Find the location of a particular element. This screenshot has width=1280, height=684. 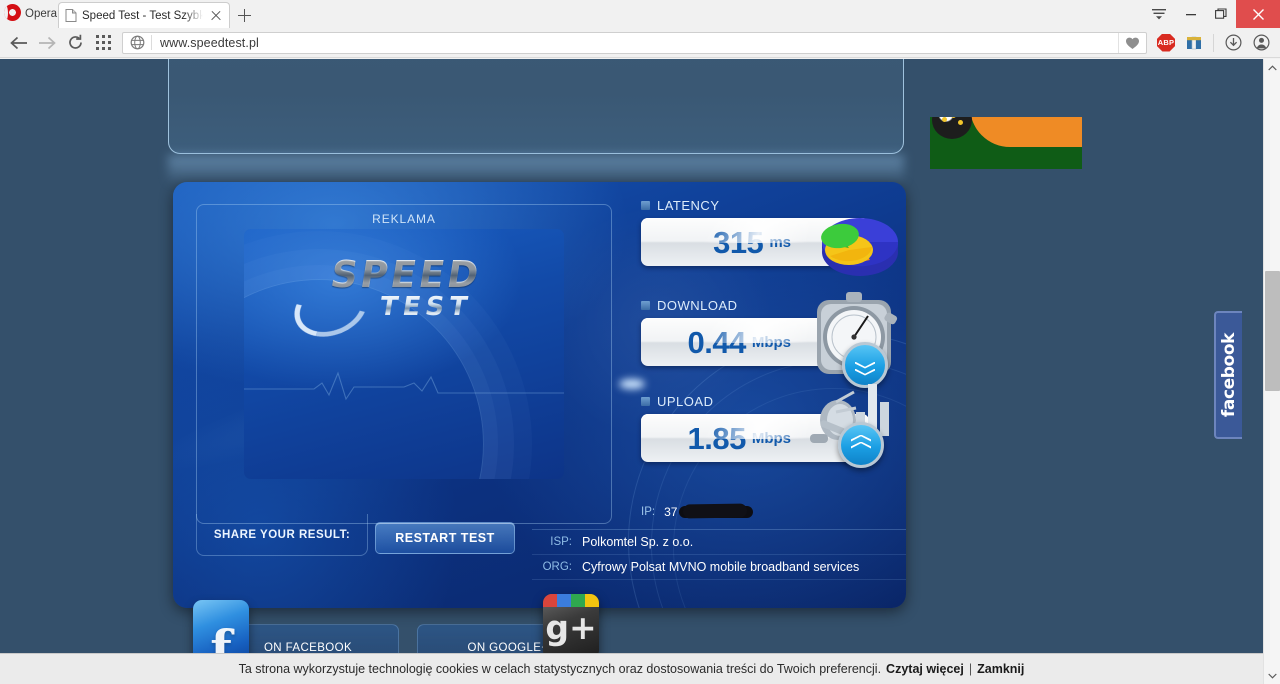

download-label: DOWNLOAD is located at coordinates (697, 305).